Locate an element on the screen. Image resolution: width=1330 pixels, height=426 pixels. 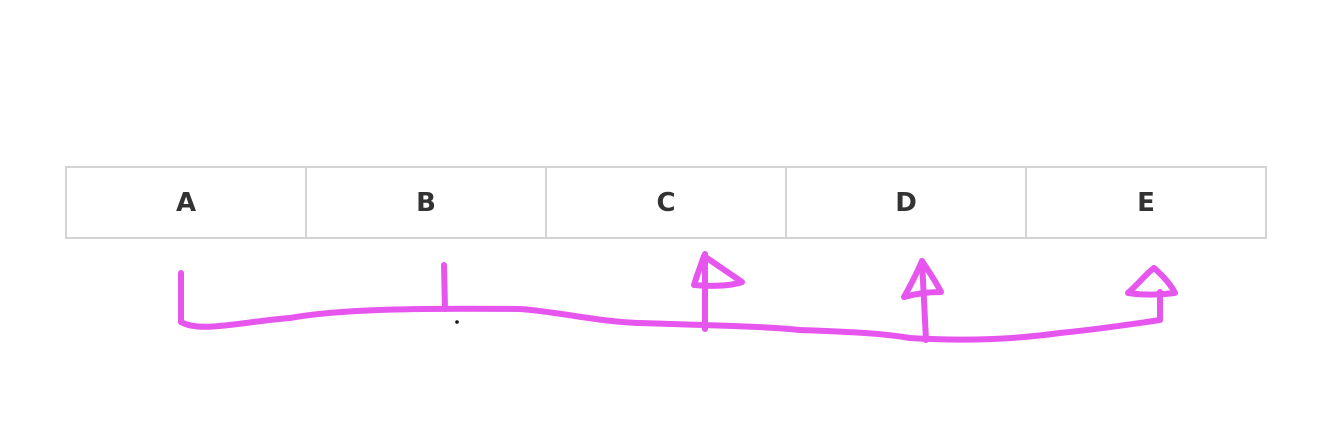
arrow-c-head is located at coordinates (718, 271).